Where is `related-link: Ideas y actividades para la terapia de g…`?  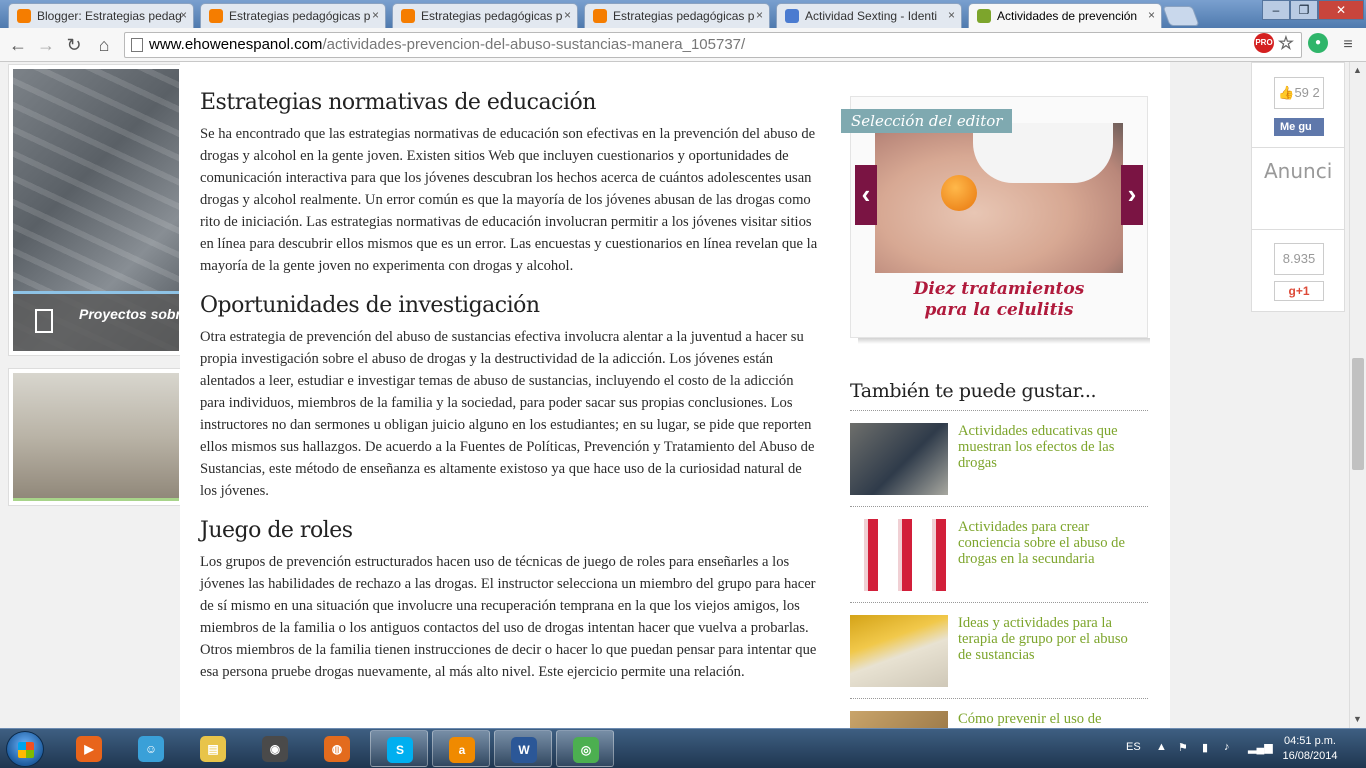
related-link: Ideas y actividades para la terapia de g… is located at coordinates (1051, 639).